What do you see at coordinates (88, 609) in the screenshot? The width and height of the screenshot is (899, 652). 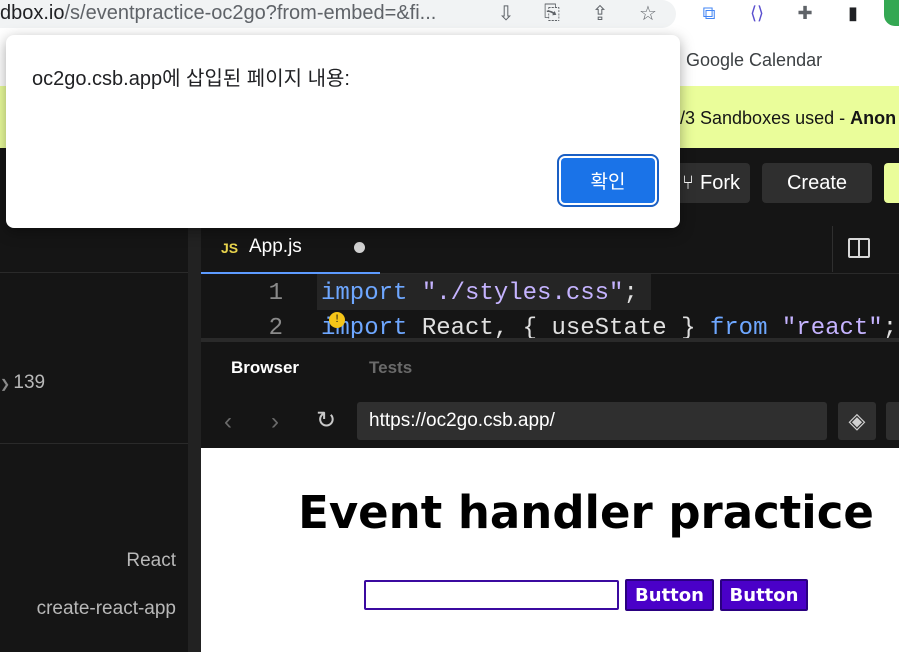 I see `dependency-create-react-app: create-react-app` at bounding box center [88, 609].